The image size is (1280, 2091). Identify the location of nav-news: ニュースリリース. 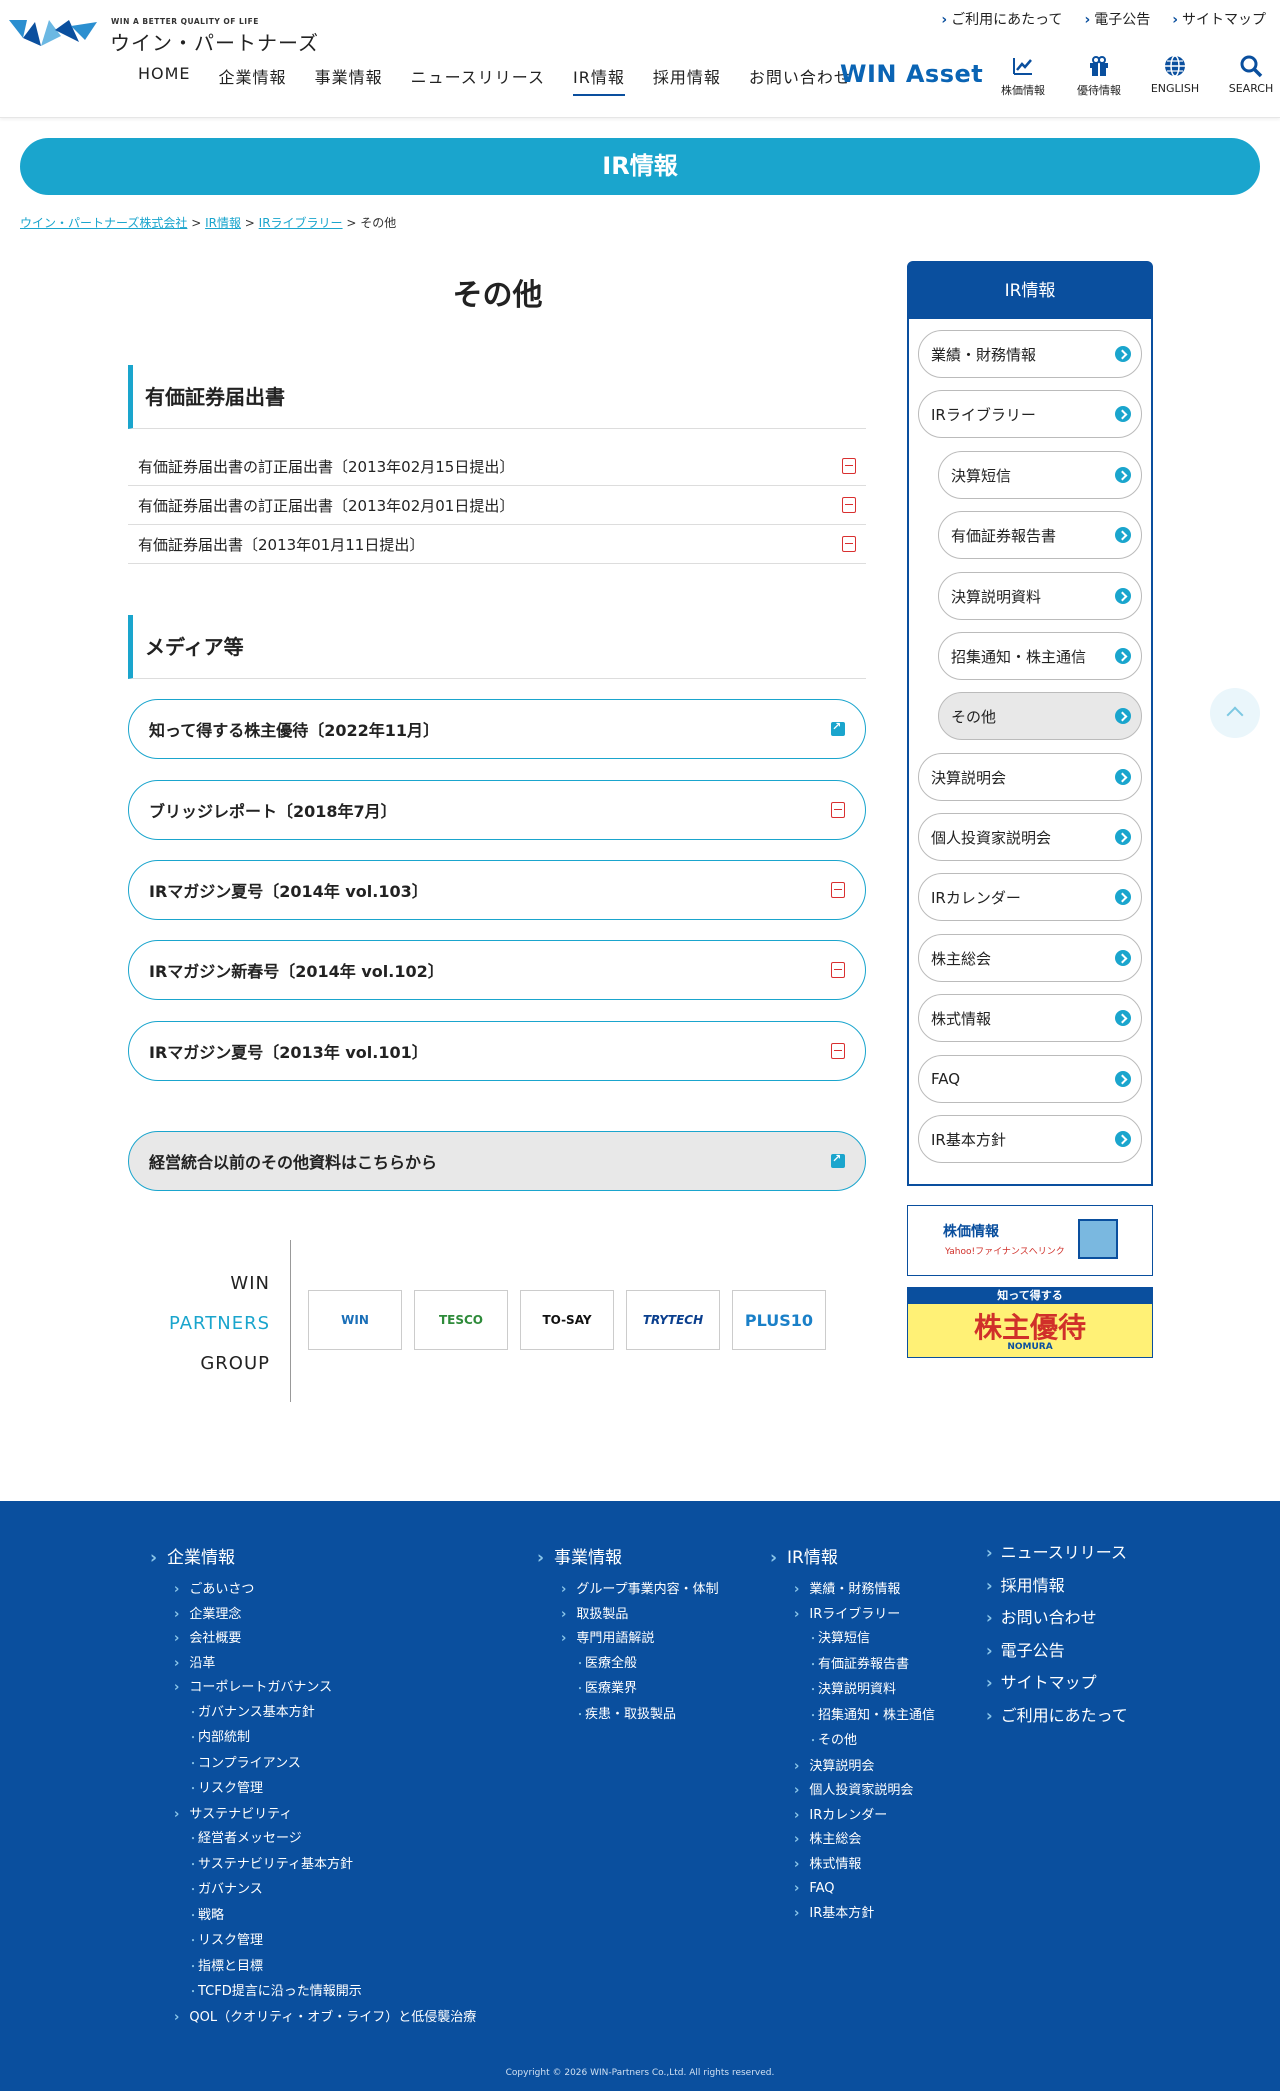
(478, 80).